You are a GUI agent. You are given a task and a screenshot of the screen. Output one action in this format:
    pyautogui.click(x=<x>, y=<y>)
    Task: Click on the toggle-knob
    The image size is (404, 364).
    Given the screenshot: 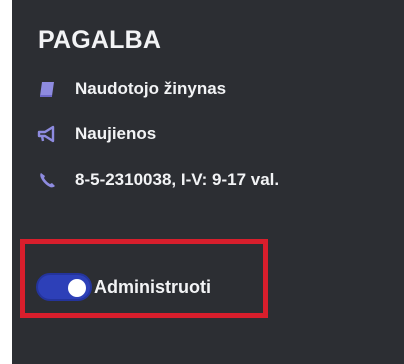 What is the action you would take?
    pyautogui.click(x=77, y=288)
    